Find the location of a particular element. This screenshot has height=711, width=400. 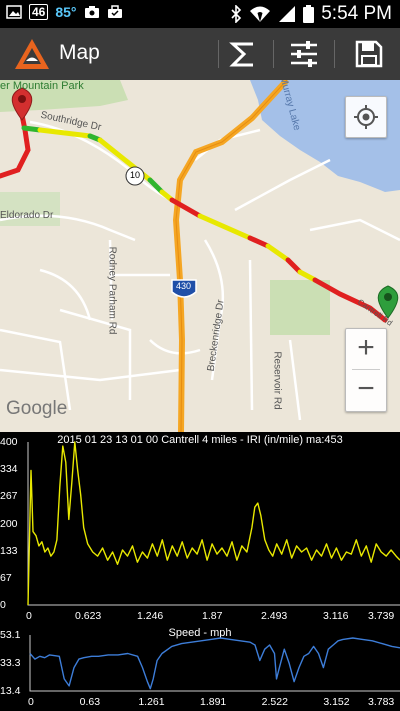

image-icon is located at coordinates (14, 12).